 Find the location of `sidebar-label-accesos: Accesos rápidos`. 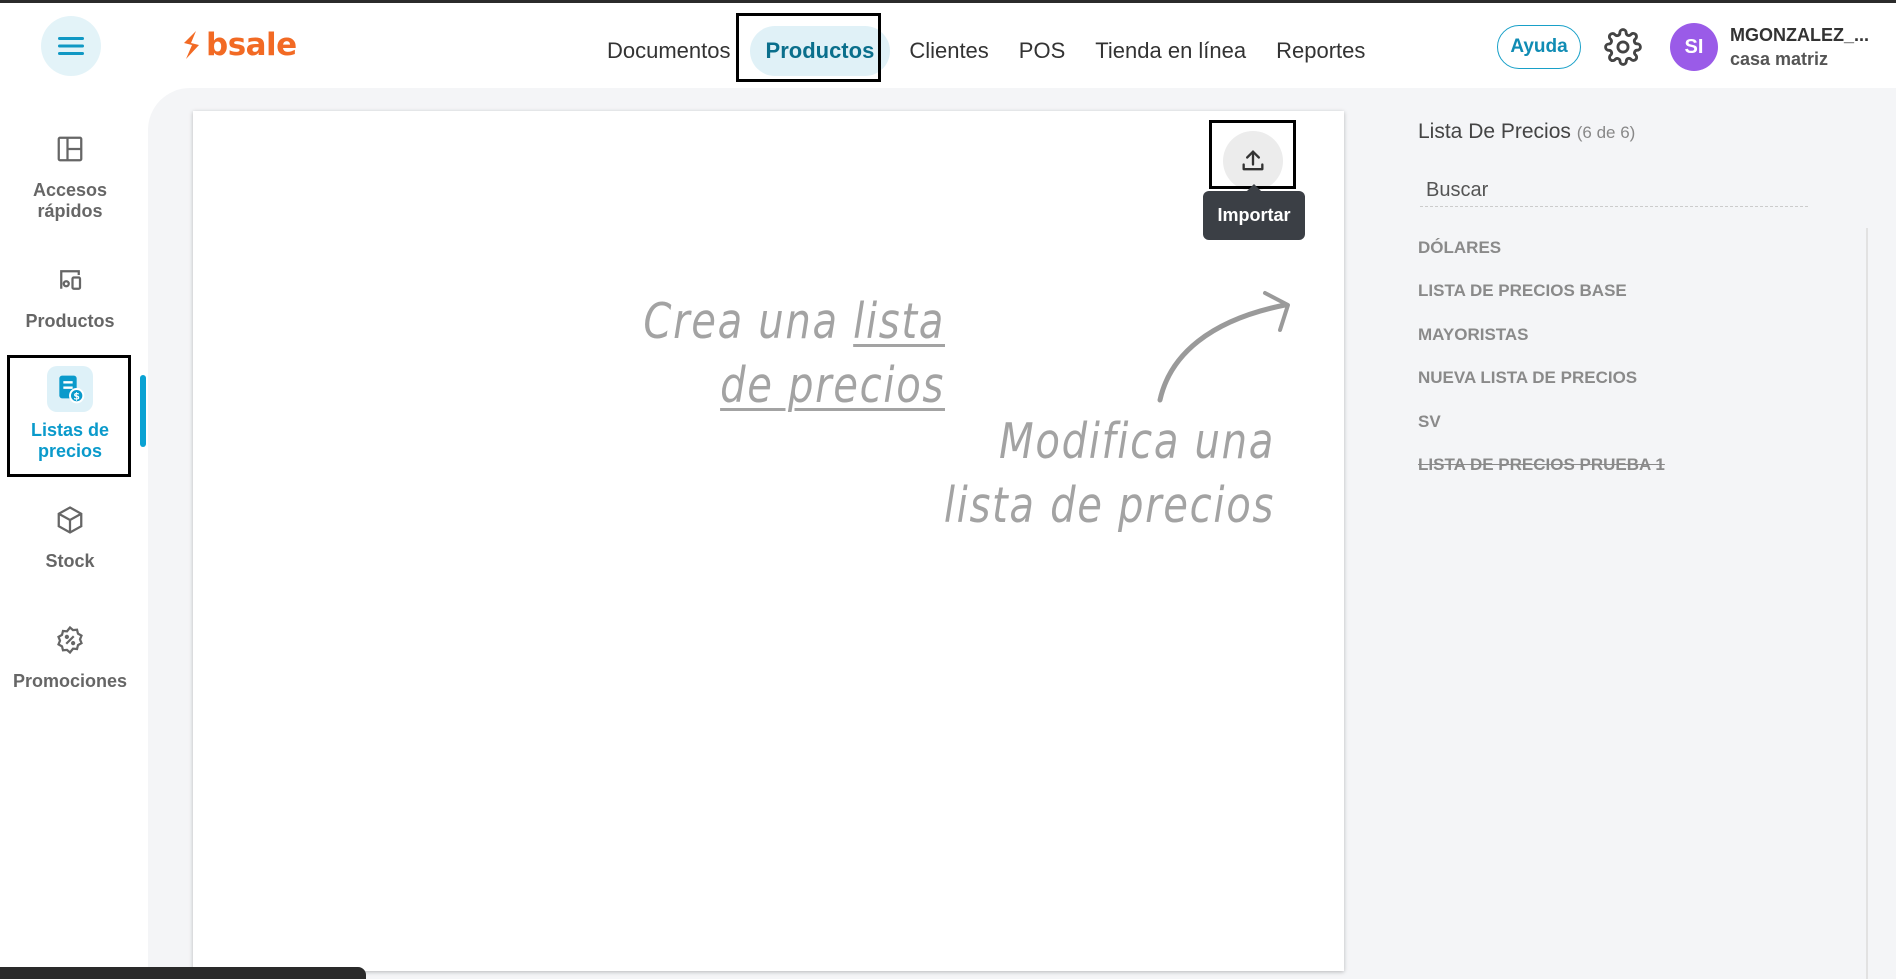

sidebar-label-accesos: Accesos rápidos is located at coordinates (70, 200).